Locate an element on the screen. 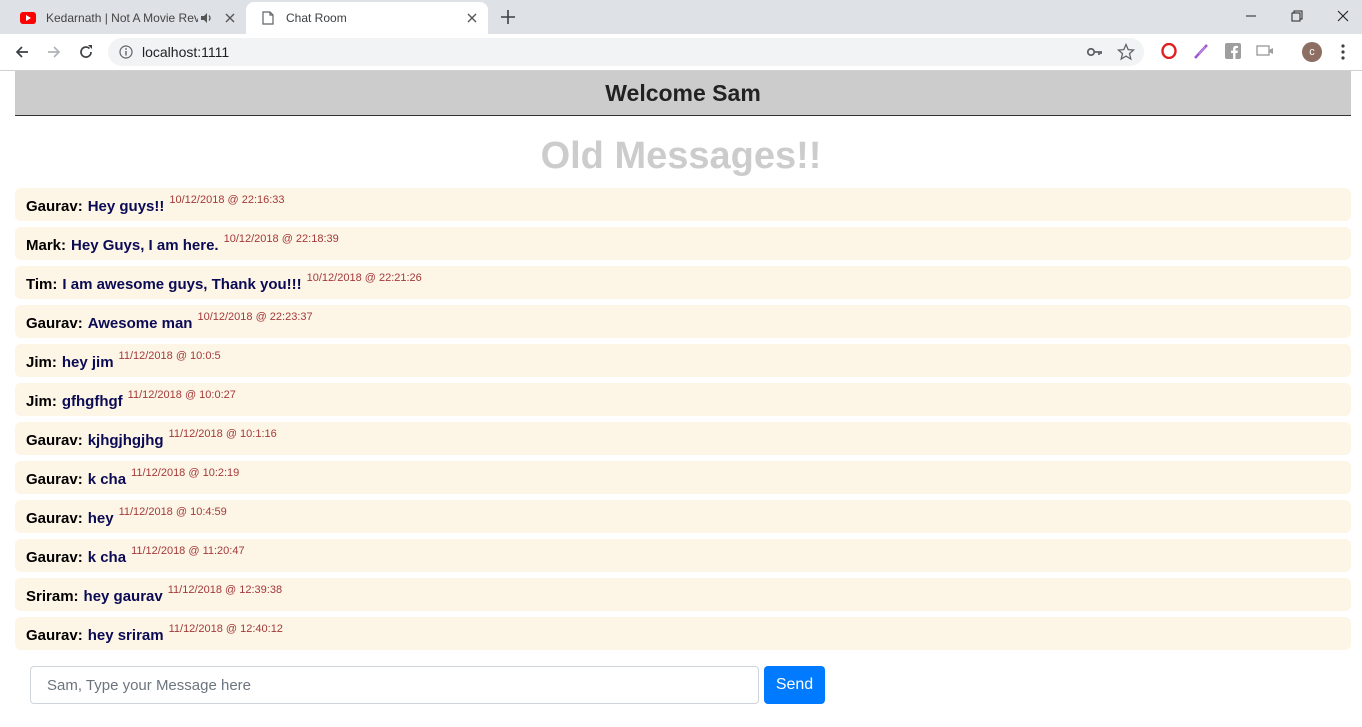 The image size is (1362, 727). message-item: Gaurav: hey 11/12/2018 @ 10:4:59 is located at coordinates (683, 516).